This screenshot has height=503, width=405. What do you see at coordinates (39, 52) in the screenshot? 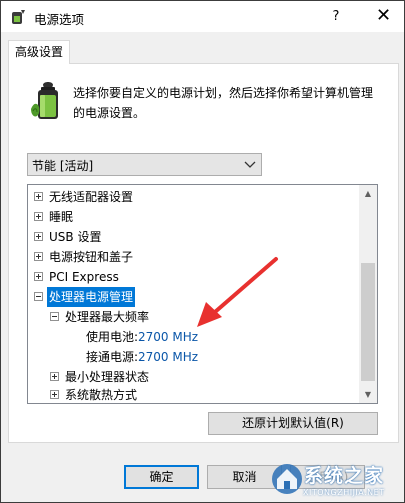
I see `tab-advanced-settings: 高级设置` at bounding box center [39, 52].